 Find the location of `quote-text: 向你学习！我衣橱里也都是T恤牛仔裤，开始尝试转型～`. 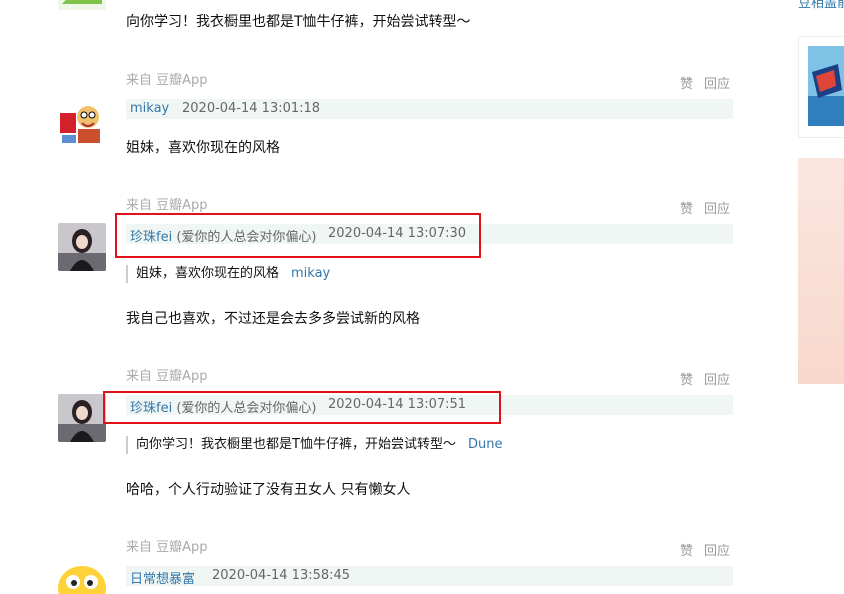

quote-text: 向你学习！我衣橱里也都是T恤牛仔裤，开始尝试转型～ is located at coordinates (296, 444).